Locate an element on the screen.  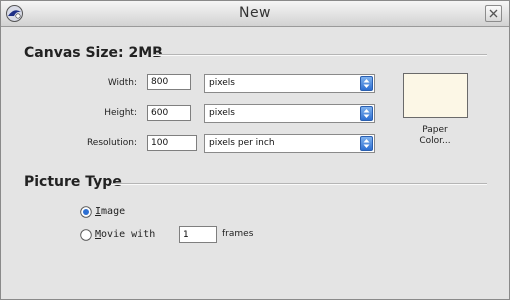
resolution-label: Resolution: is located at coordinates (111, 143).